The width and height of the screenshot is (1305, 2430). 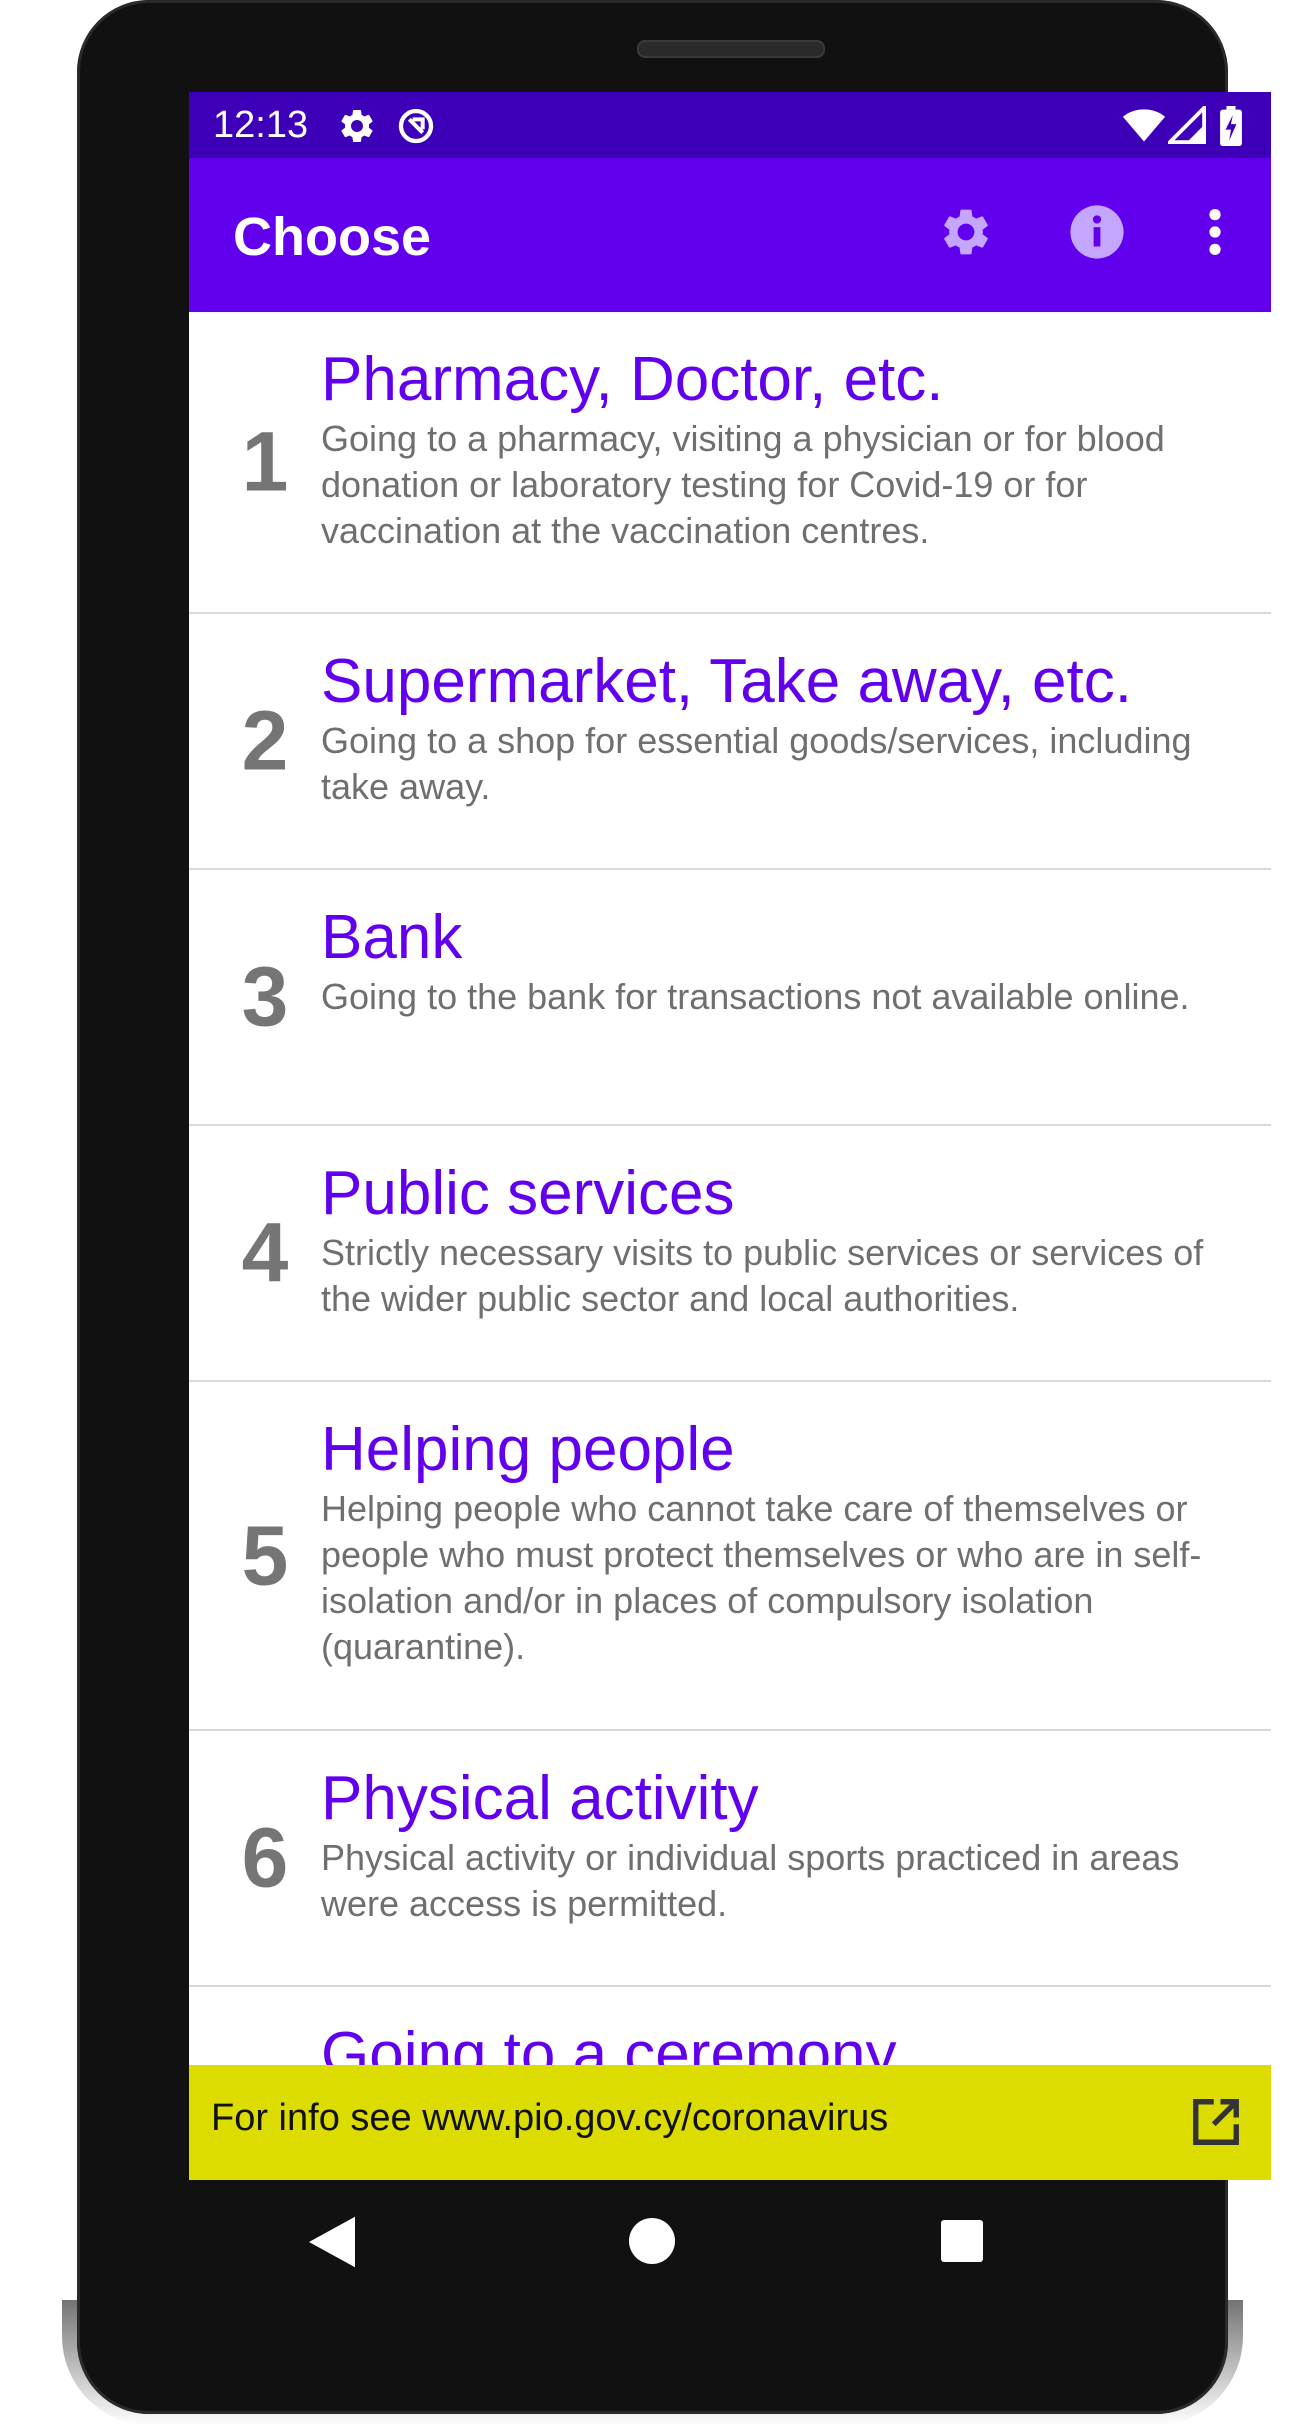 I want to click on home-icon, so click(x=652, y=2243).